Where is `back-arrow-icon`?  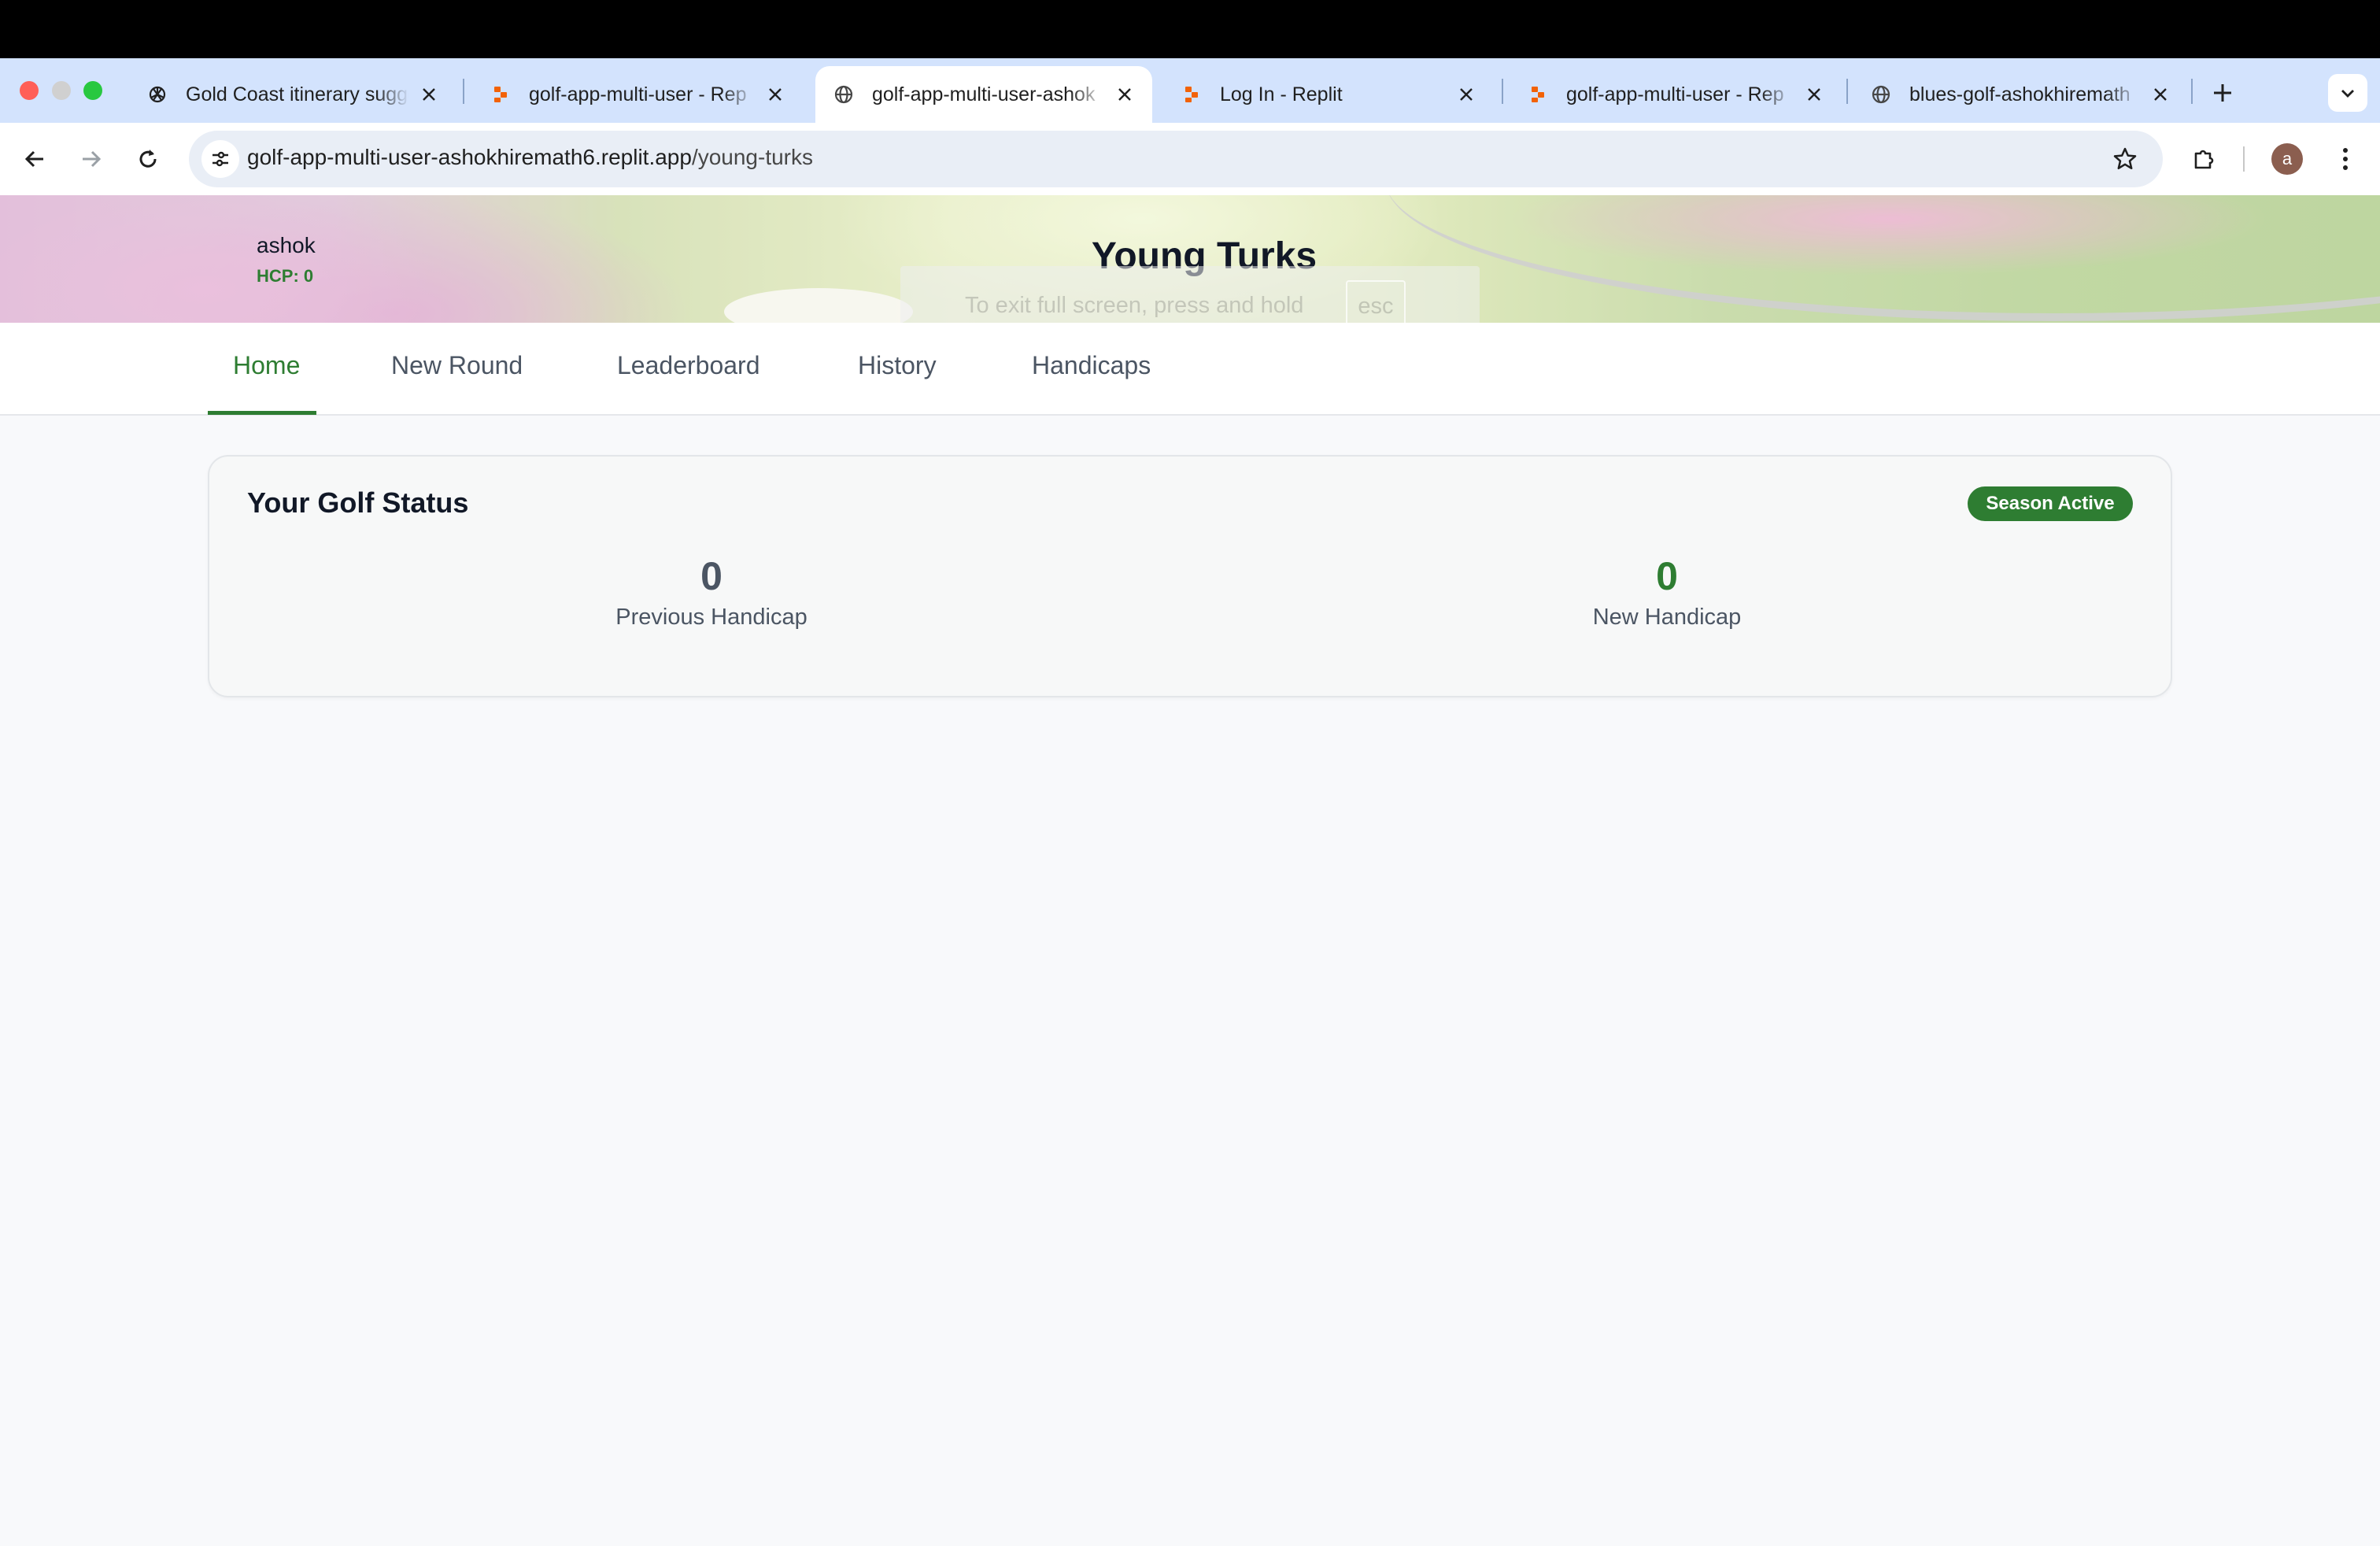 back-arrow-icon is located at coordinates (35, 159).